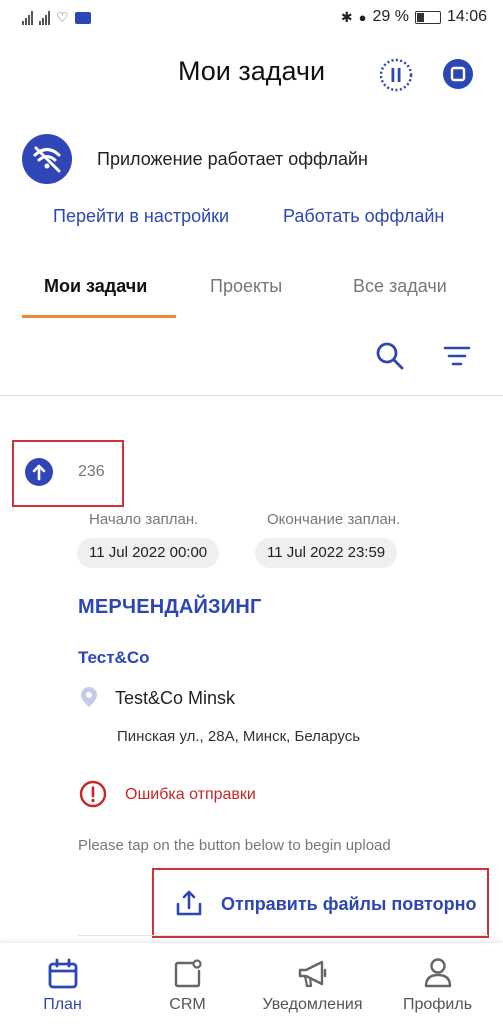 This screenshot has width=503, height=1024. What do you see at coordinates (62, 17) in the screenshot?
I see `heart-icon: ♡` at bounding box center [62, 17].